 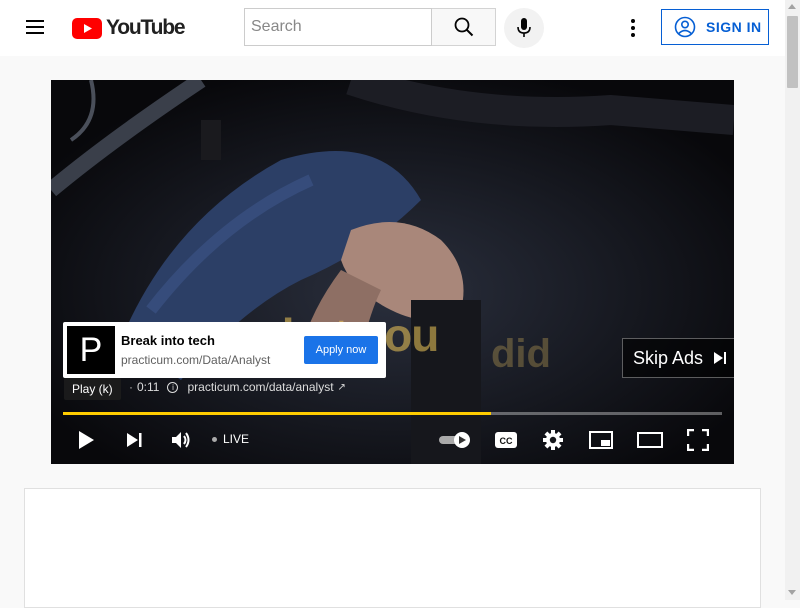 I want to click on voice-search-button, so click(x=524, y=28).